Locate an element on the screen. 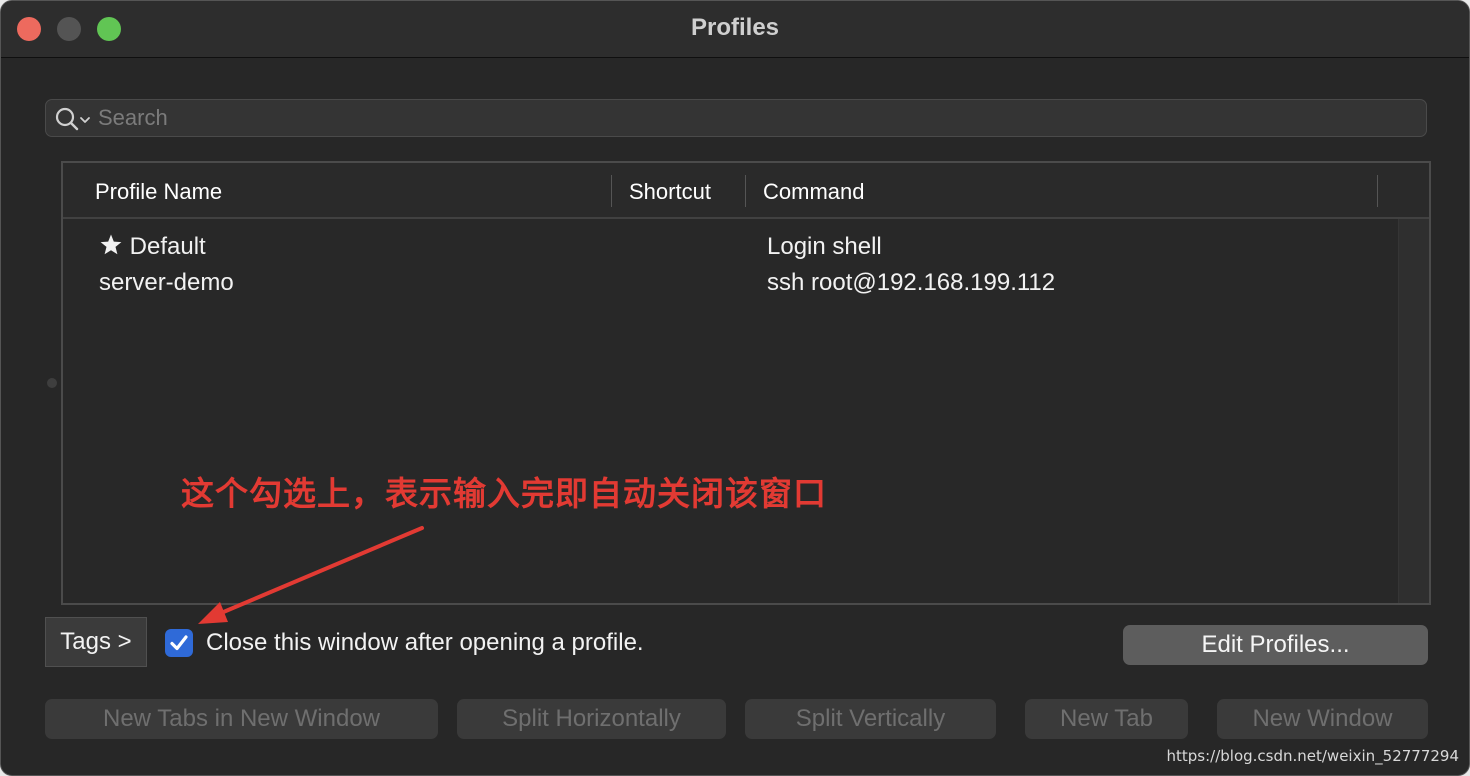 The width and height of the screenshot is (1470, 776). star-icon is located at coordinates (111, 244).